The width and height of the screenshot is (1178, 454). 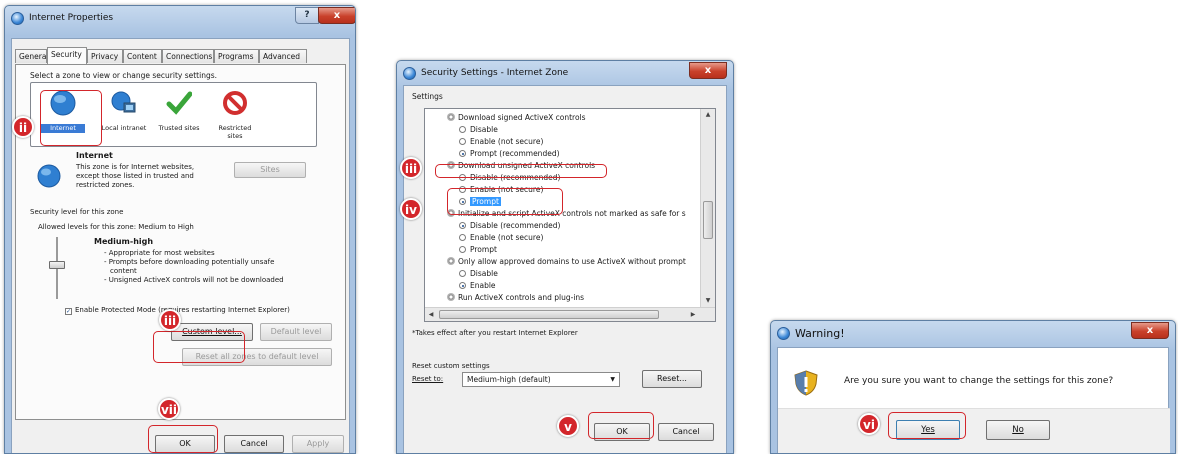 What do you see at coordinates (142, 56) in the screenshot?
I see `tab-content: Content` at bounding box center [142, 56].